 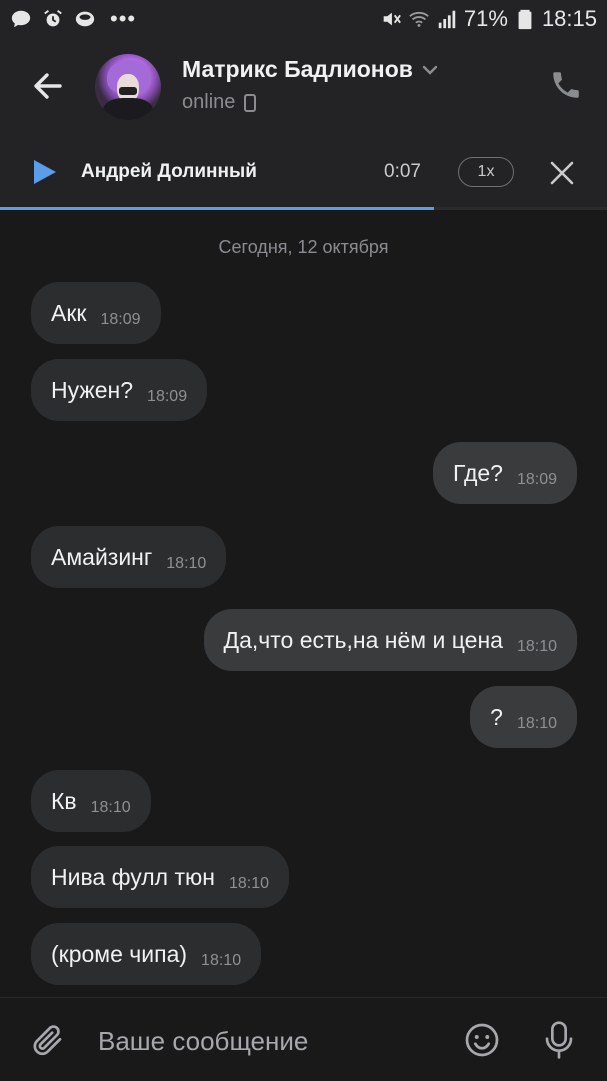 I want to click on message-input, so click(x=268, y=1041).